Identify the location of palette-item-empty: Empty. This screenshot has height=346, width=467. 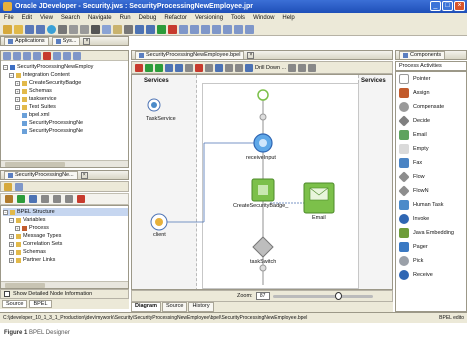
(431, 149).